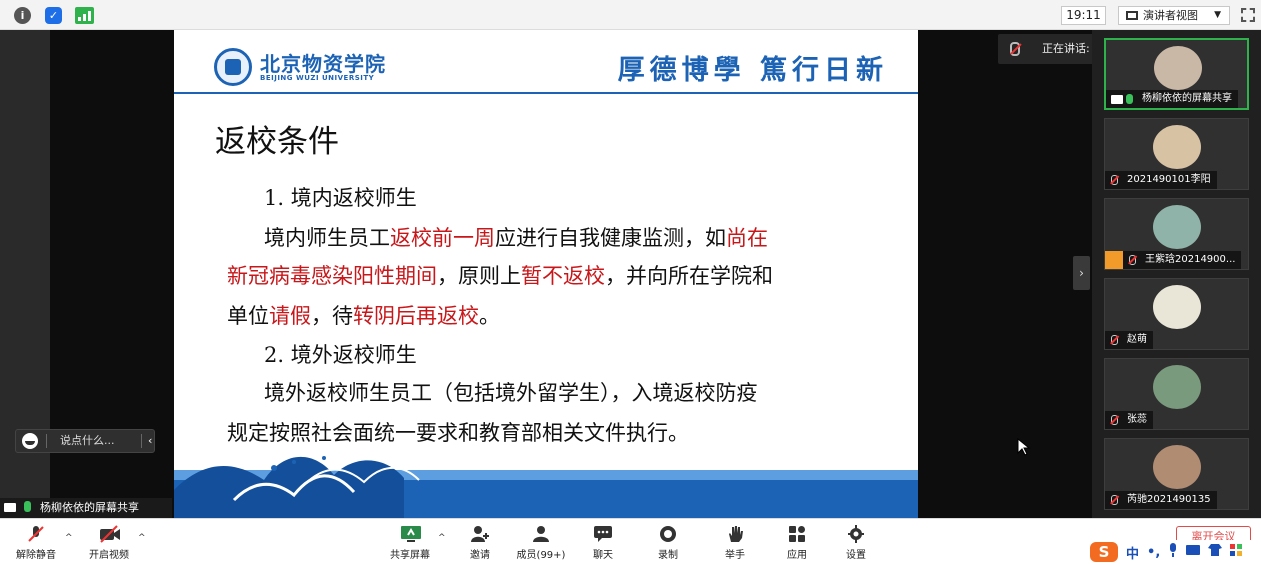 The height and width of the screenshot is (564, 1261). I want to click on text-span: 单位, so click(248, 316).